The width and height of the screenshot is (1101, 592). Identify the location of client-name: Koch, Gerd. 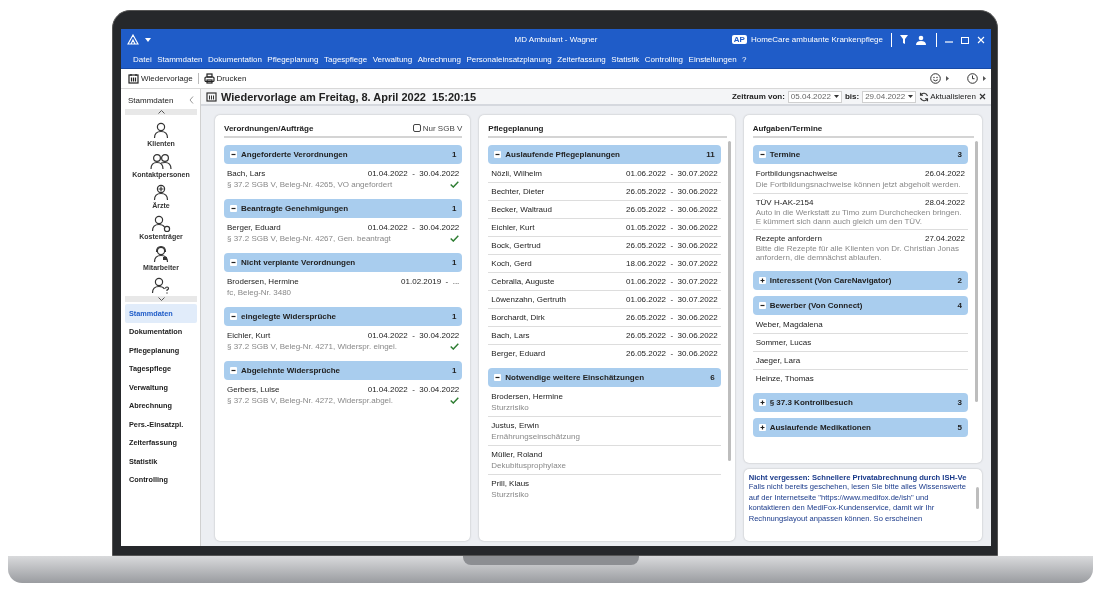
(511, 263).